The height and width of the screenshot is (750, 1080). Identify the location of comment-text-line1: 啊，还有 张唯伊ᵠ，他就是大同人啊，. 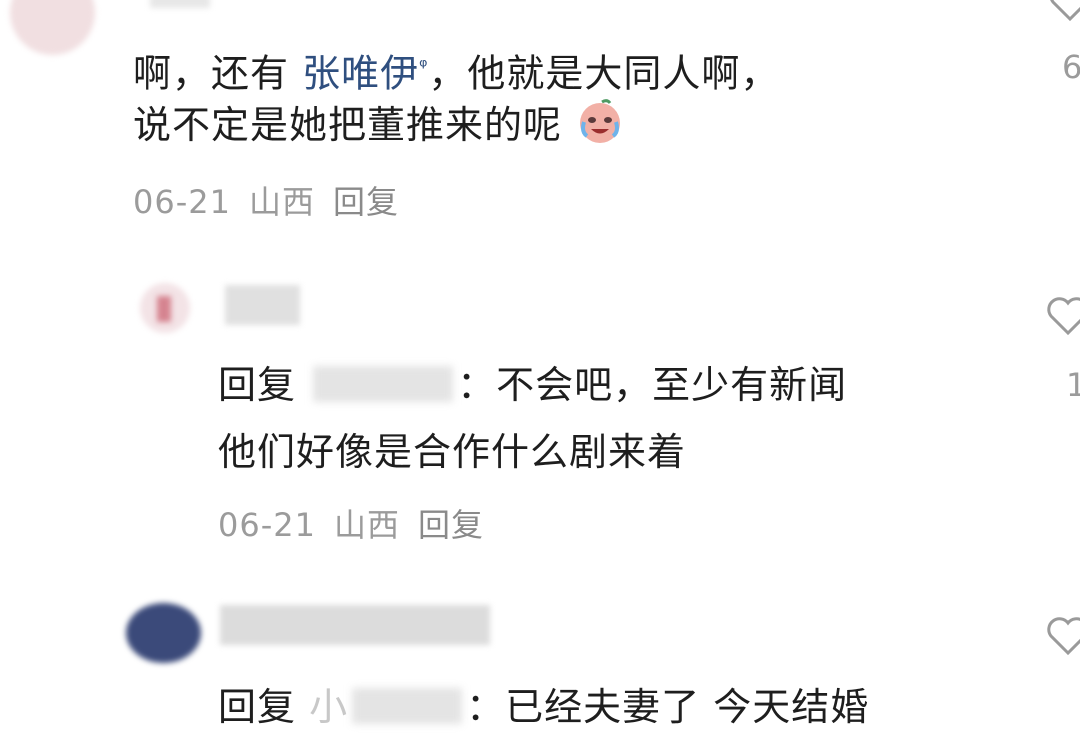
(456, 70).